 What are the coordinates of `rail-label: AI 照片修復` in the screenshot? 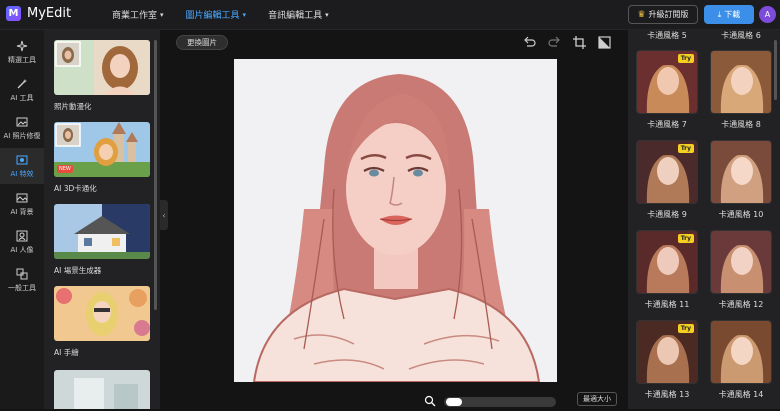 It's located at (22, 135).